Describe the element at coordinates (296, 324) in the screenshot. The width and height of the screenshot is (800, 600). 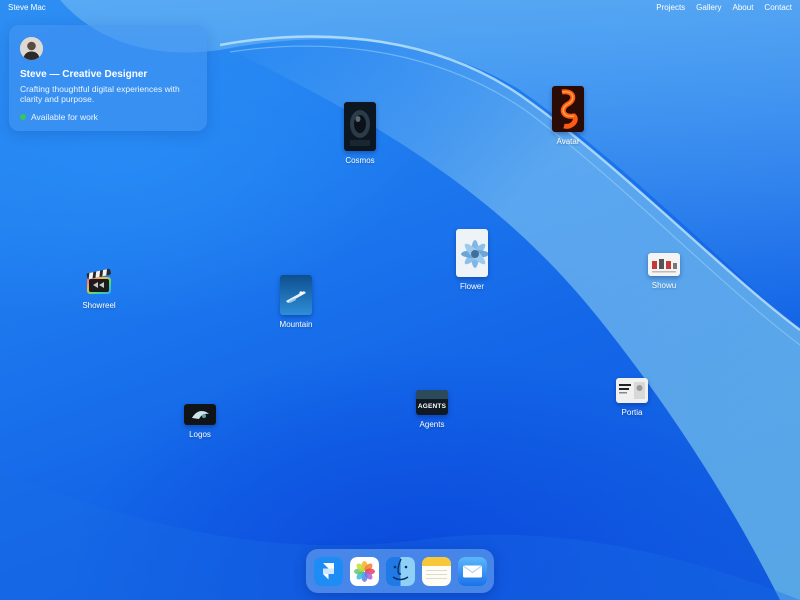
I see `desktop-icon-label: Mountain` at that location.